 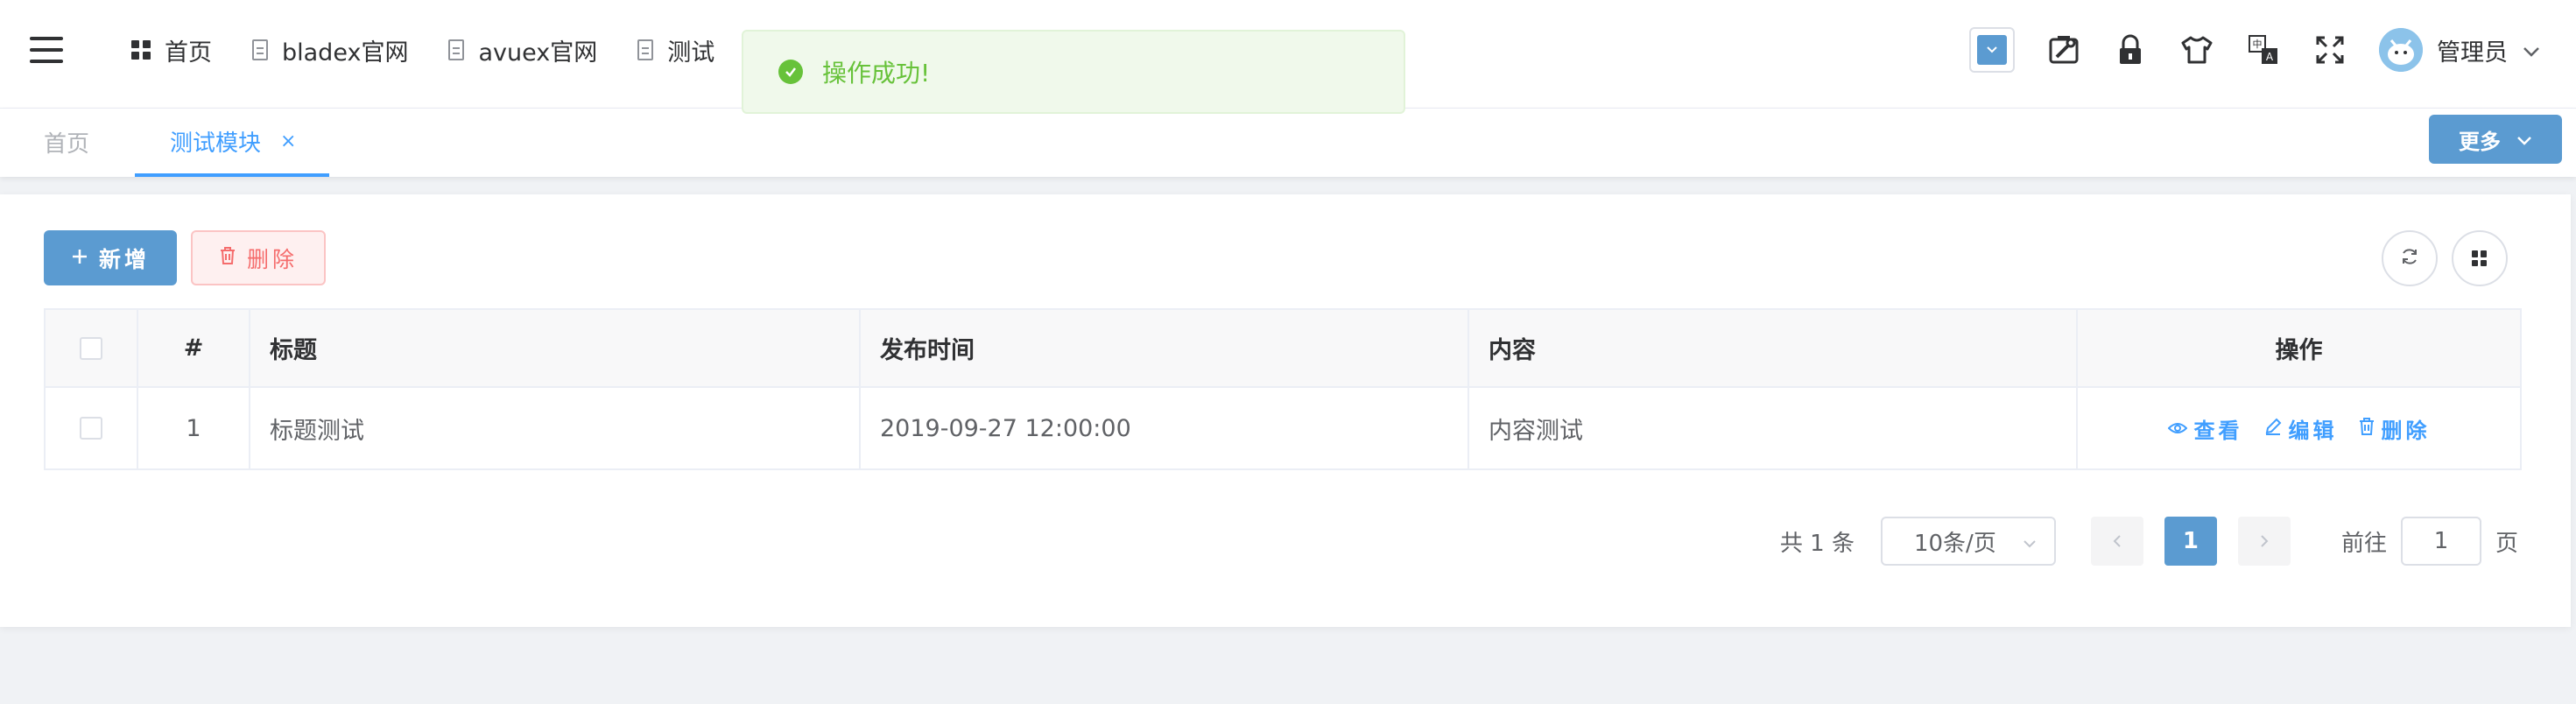 I want to click on top-navigation: 首页 bladex官网 avuex官网 测试, so click(x=422, y=50).